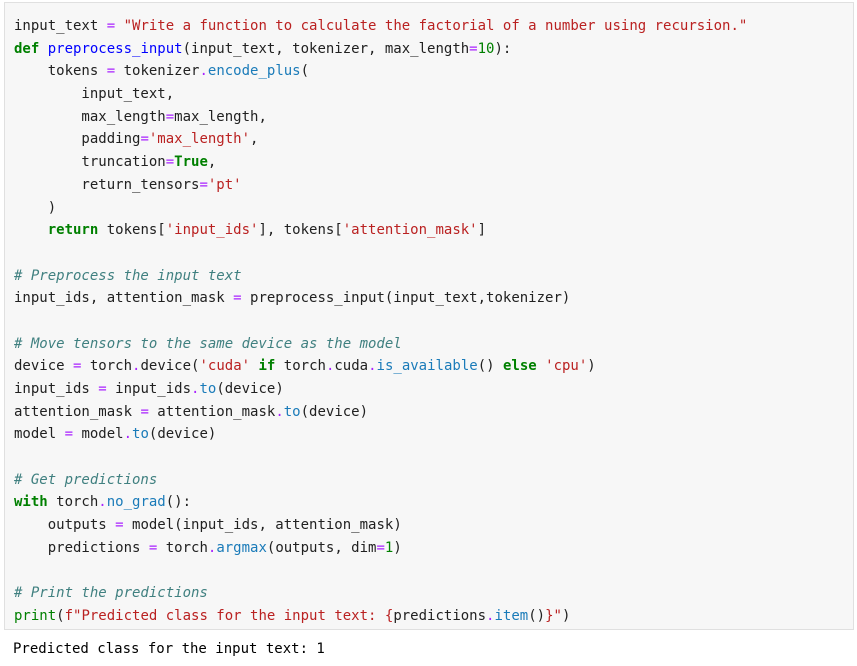  Describe the element at coordinates (433, 94) in the screenshot. I see `code-line: input_text,` at that location.